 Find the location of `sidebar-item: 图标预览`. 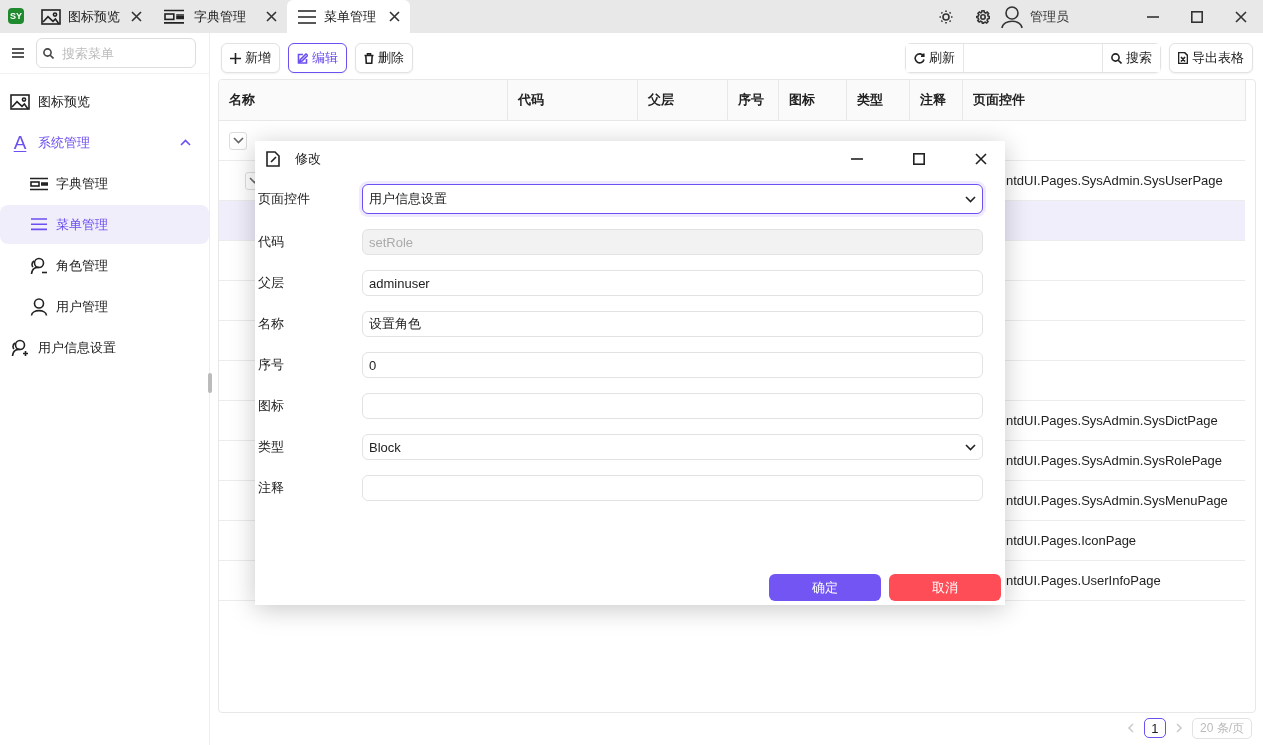

sidebar-item: 图标预览 is located at coordinates (104, 101).